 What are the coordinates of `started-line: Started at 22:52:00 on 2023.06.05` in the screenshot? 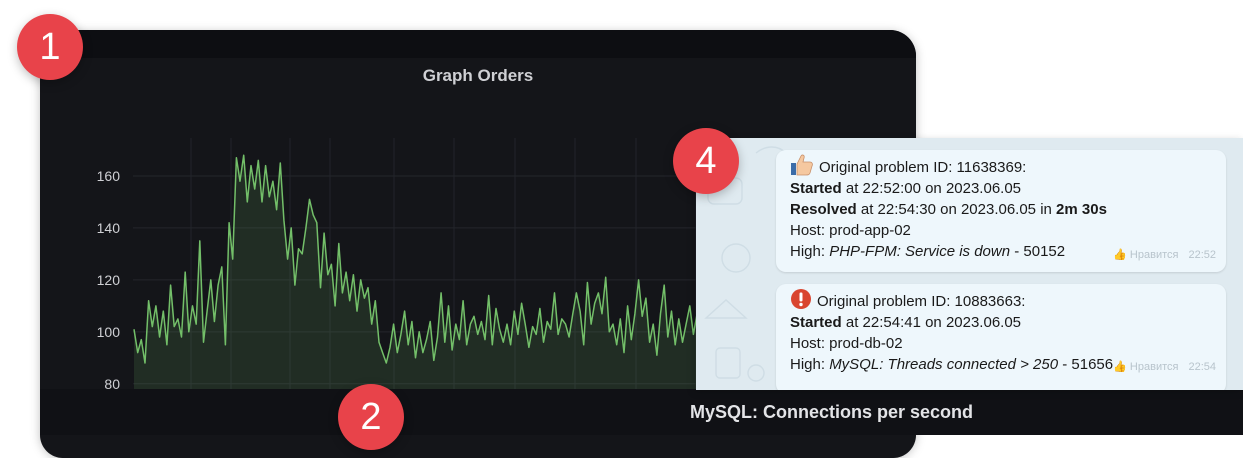 It's located at (1003, 188).